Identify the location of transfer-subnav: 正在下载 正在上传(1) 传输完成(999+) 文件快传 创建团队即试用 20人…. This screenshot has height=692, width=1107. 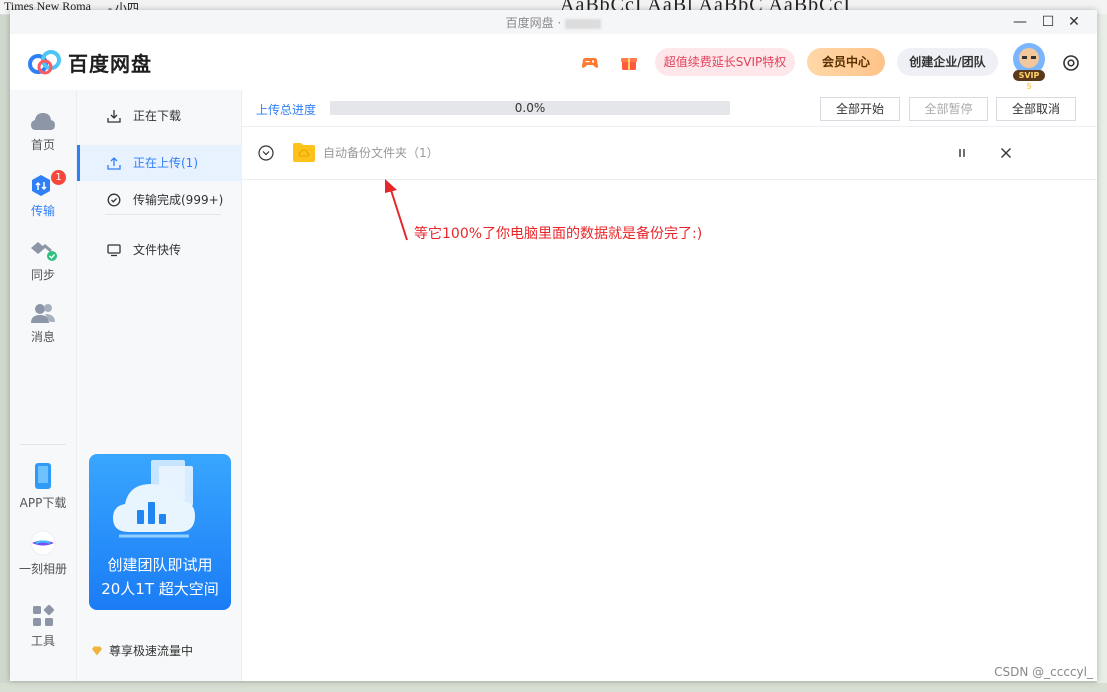
(160, 385).